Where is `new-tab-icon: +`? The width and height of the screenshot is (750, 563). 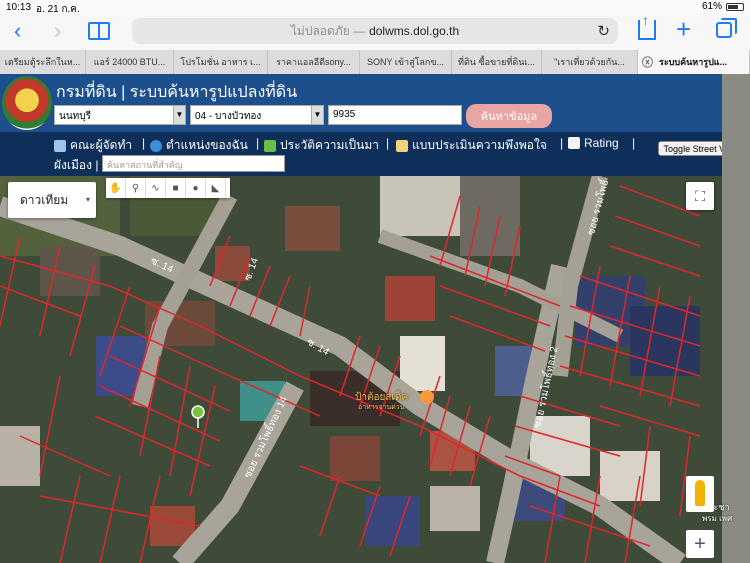
new-tab-icon: + is located at coordinates (683, 29).